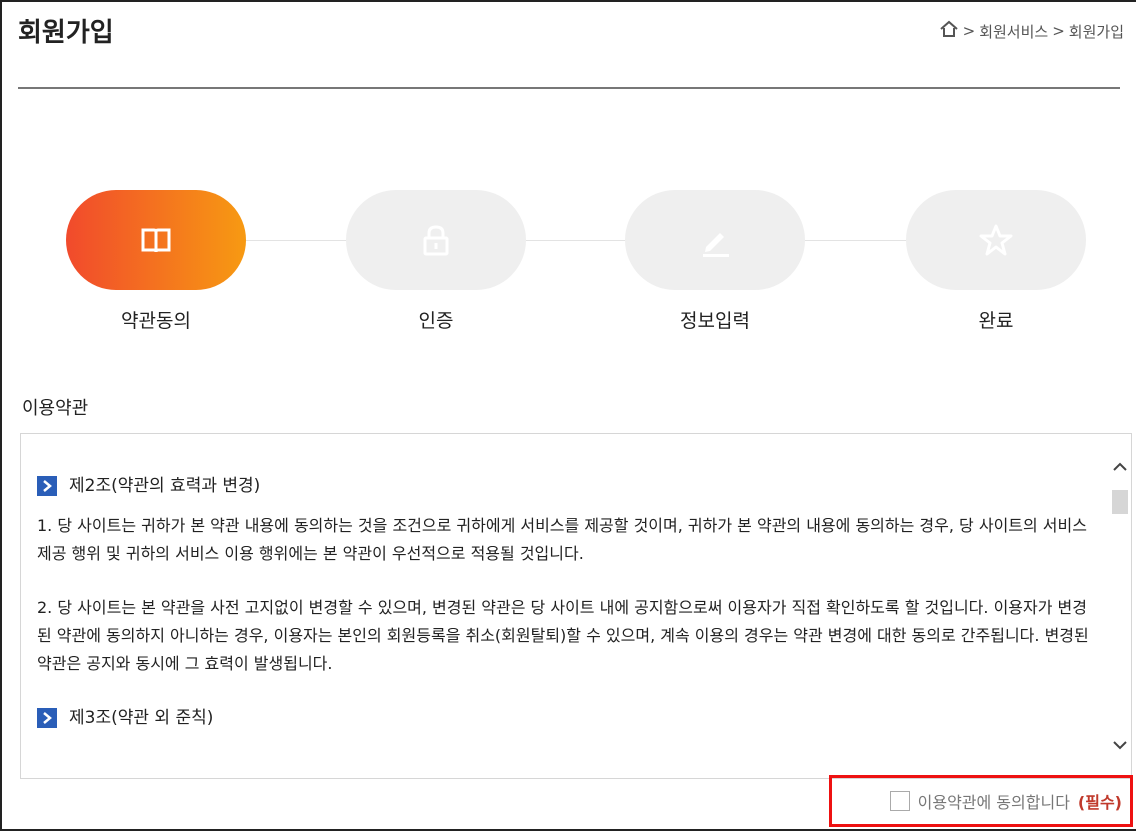 The width and height of the screenshot is (1138, 831). I want to click on agree-highlight: 이용약관에 동의합니다 (필수), so click(981, 801).